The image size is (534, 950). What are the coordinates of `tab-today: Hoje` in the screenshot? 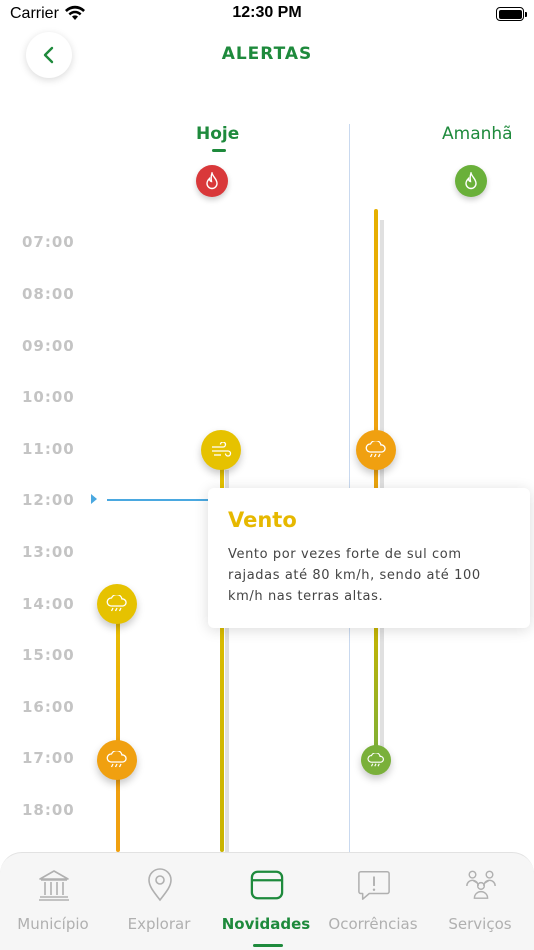 It's located at (217, 134).